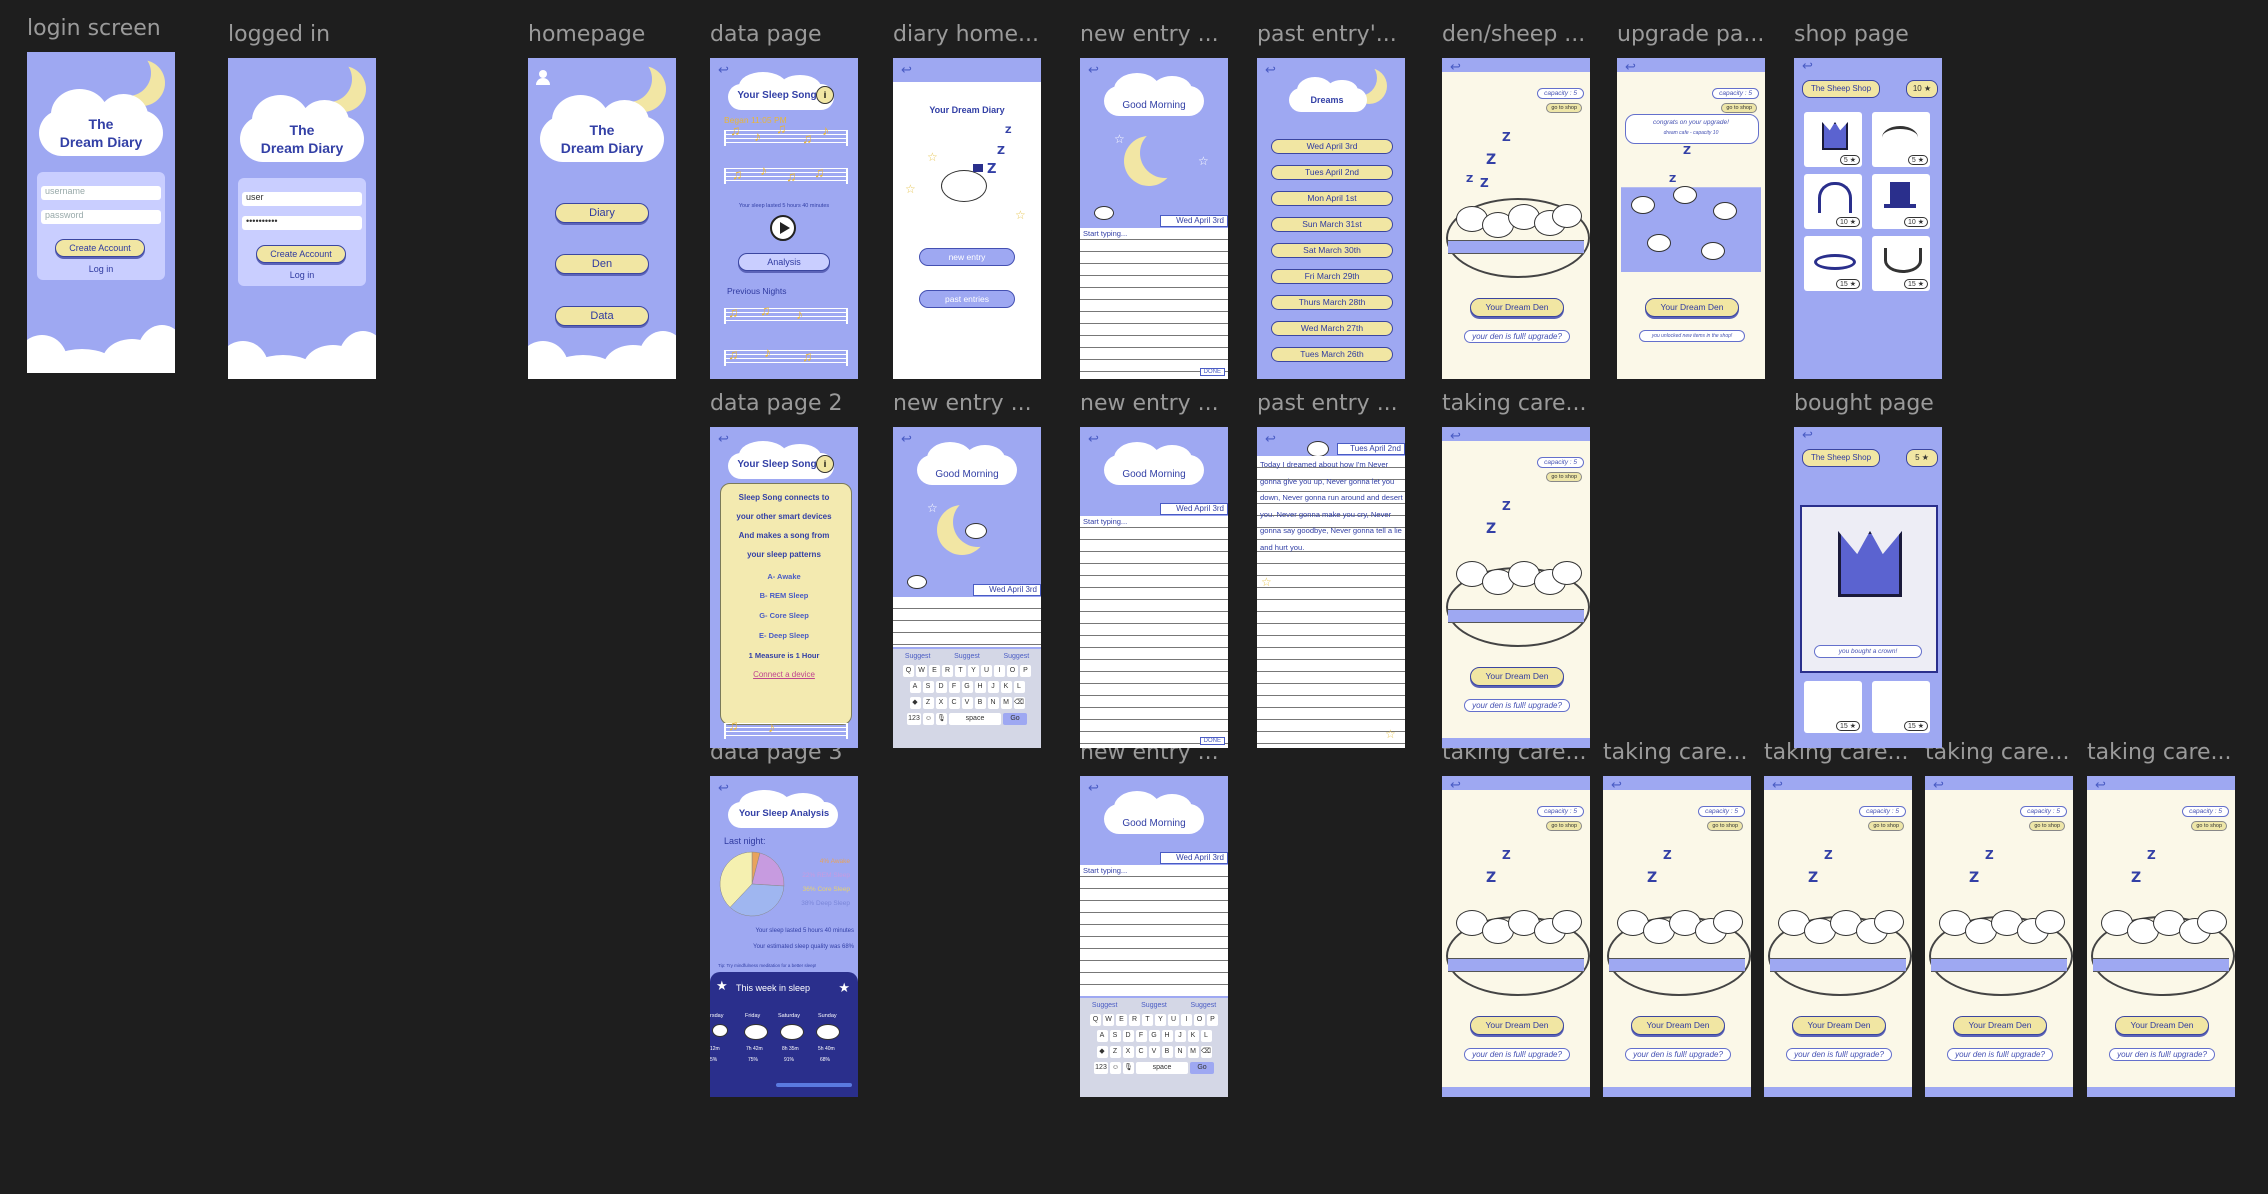  I want to click on space-key: space, so click(1162, 1068).